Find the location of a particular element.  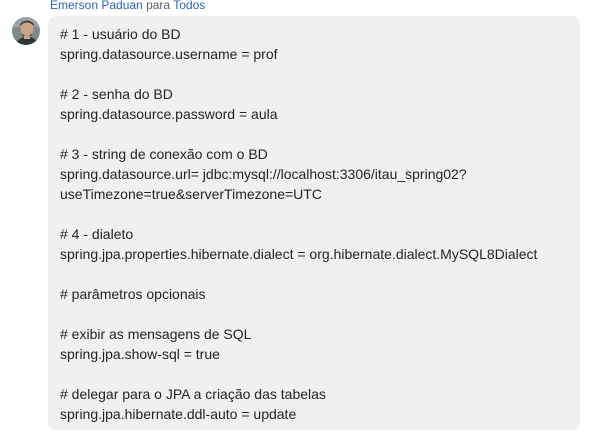

message-line: # 3 - string de conexão com o BD is located at coordinates (164, 154).